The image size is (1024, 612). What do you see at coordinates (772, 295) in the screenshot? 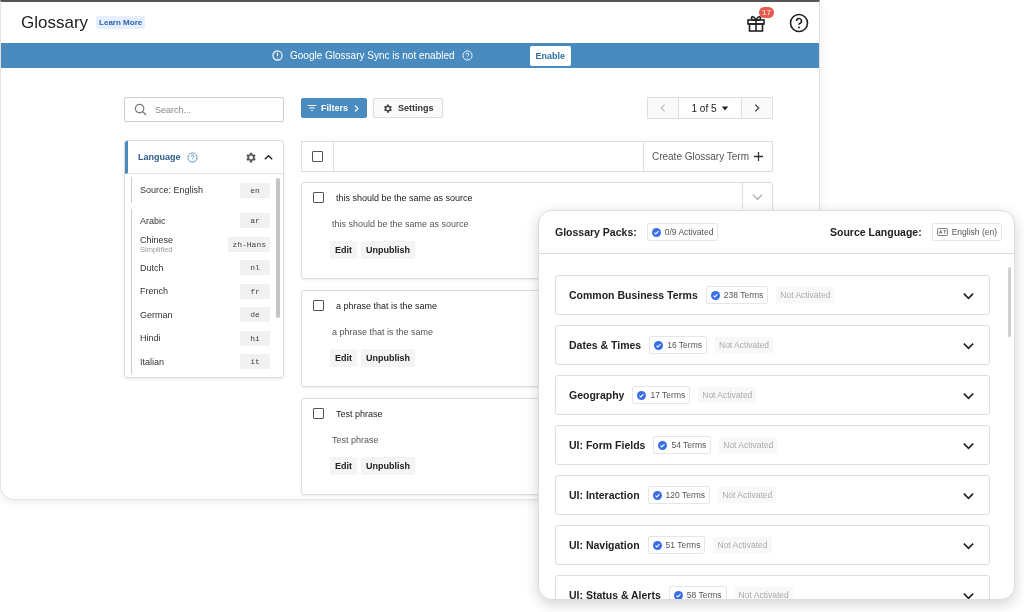
I see `pack-row: Common Business Terms 238 Terms Not Activated` at bounding box center [772, 295].